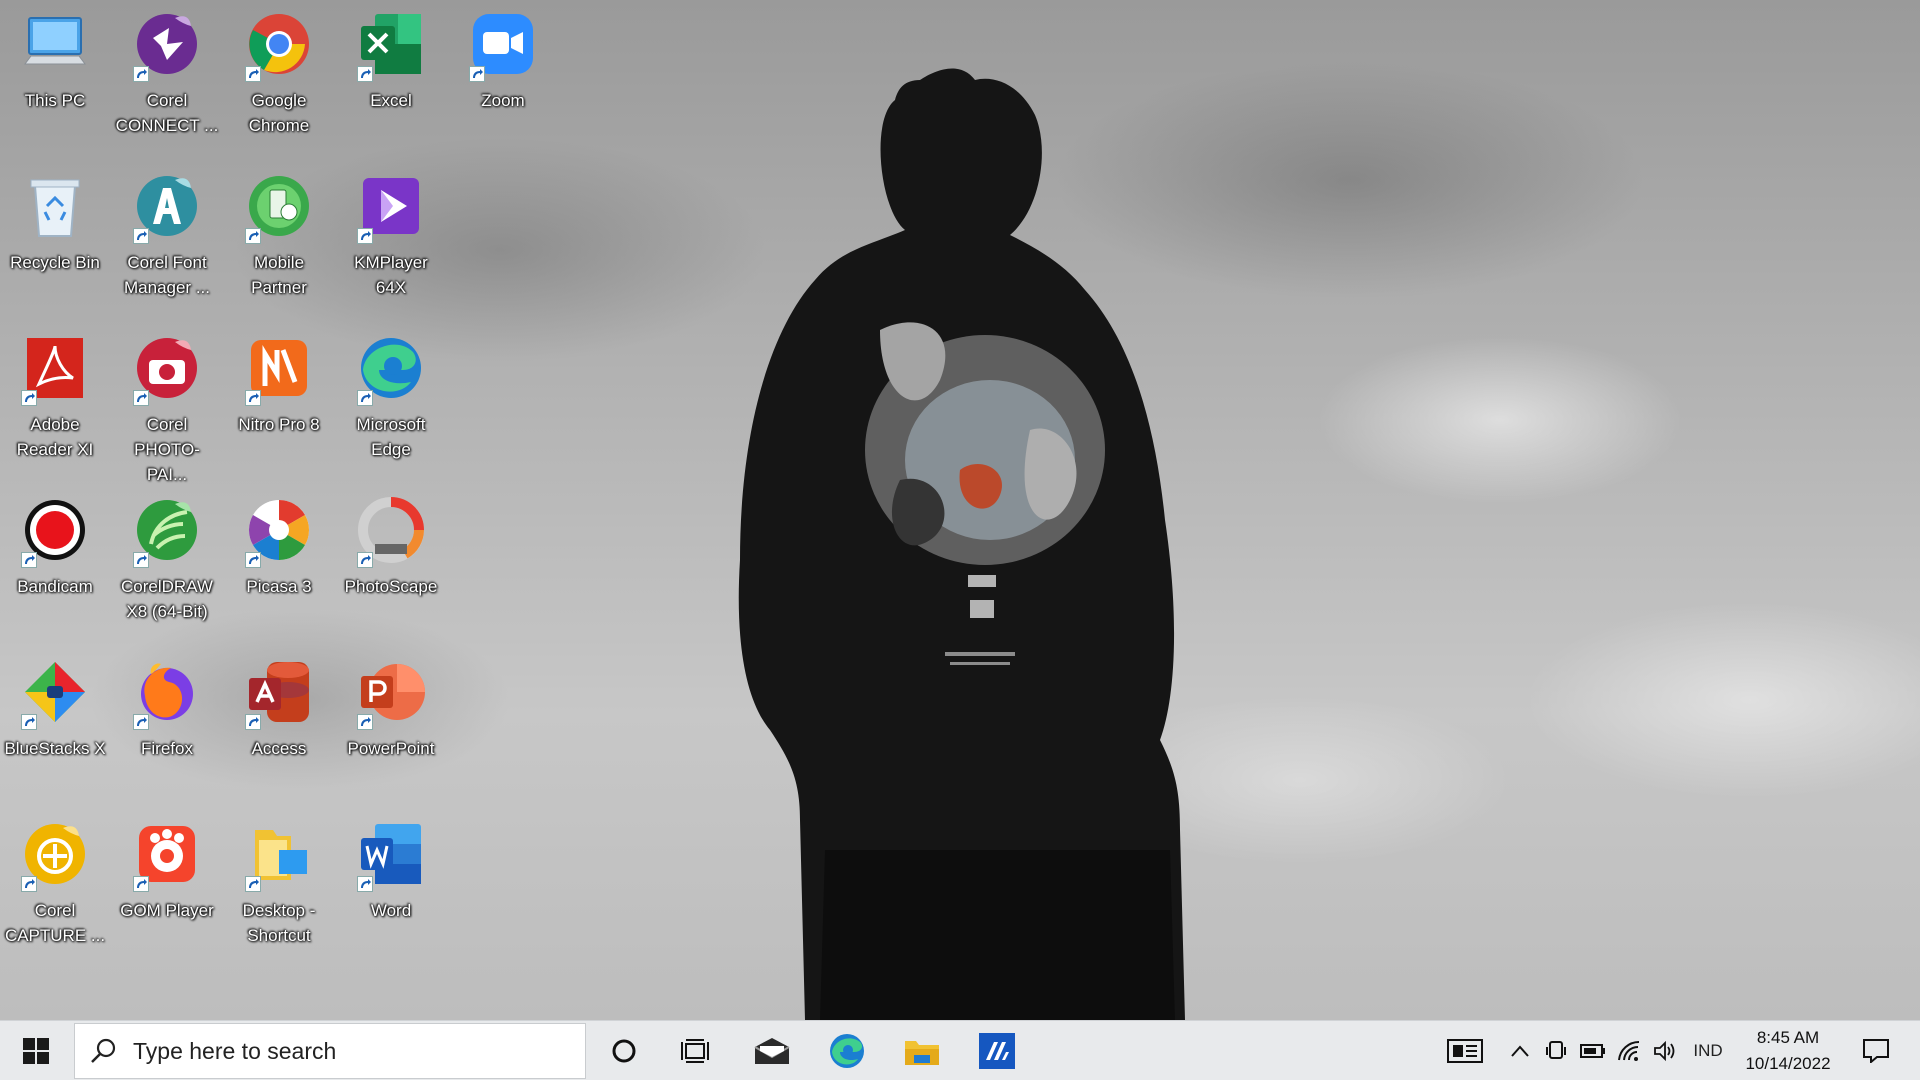 This screenshot has width=1920, height=1080. I want to click on kmplayer-icon, so click(391, 207).